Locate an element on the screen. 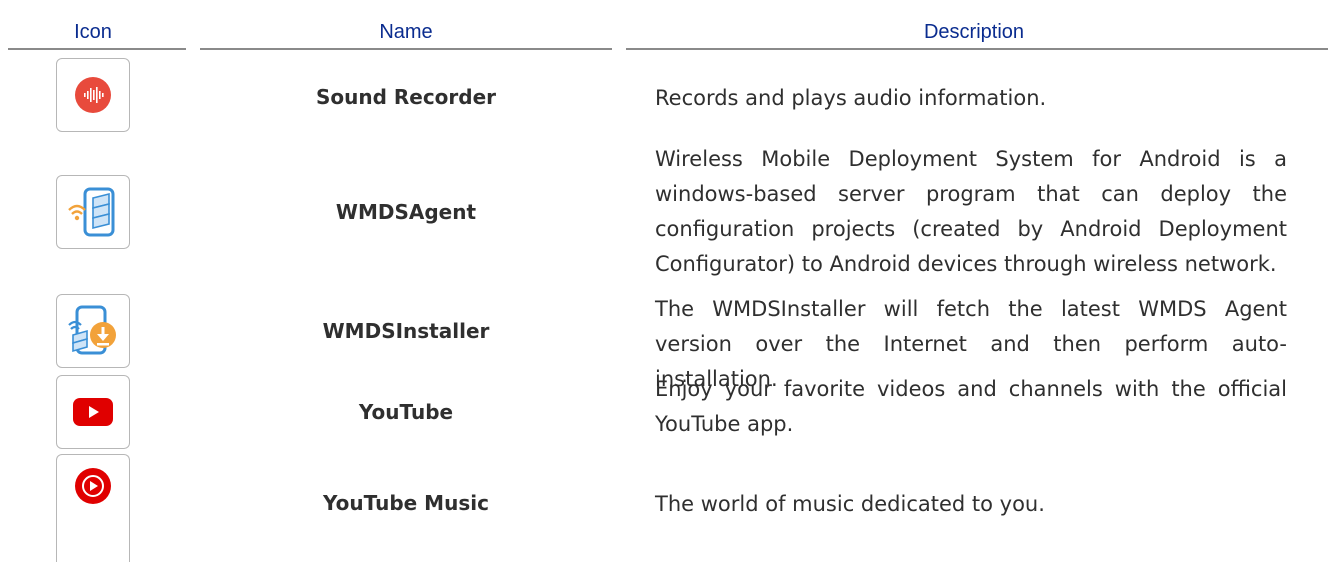  header-description: Description is located at coordinates (974, 32).